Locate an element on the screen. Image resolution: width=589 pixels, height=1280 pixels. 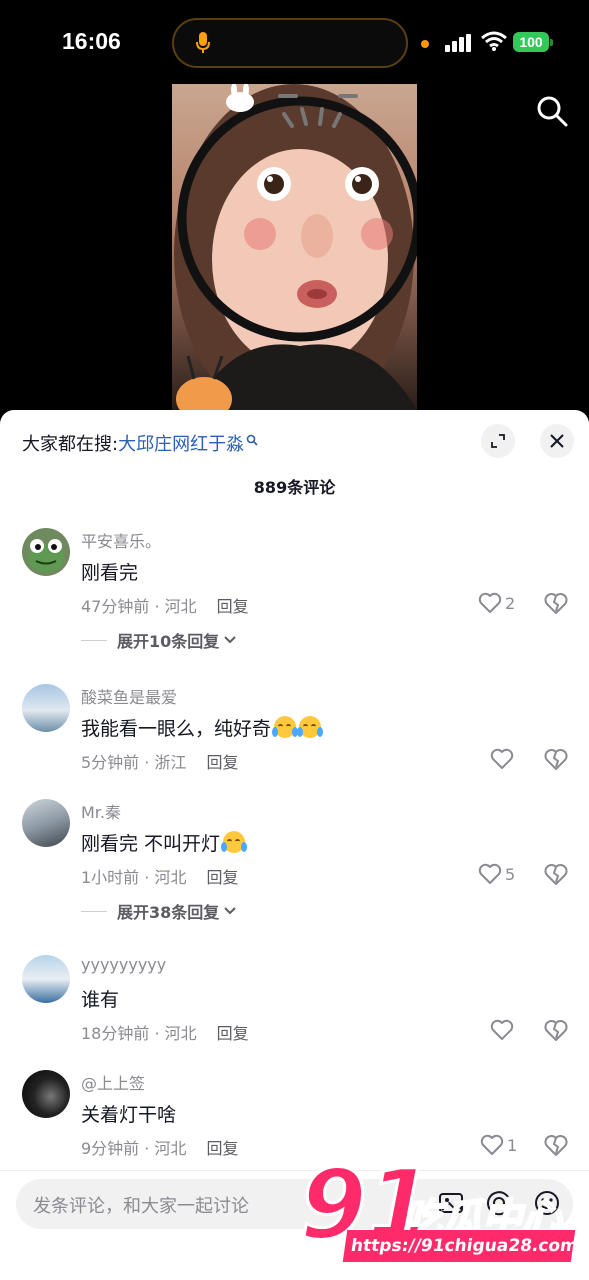
comment-meta: 18分钟前 · 河北 回复 is located at coordinates (165, 1032).